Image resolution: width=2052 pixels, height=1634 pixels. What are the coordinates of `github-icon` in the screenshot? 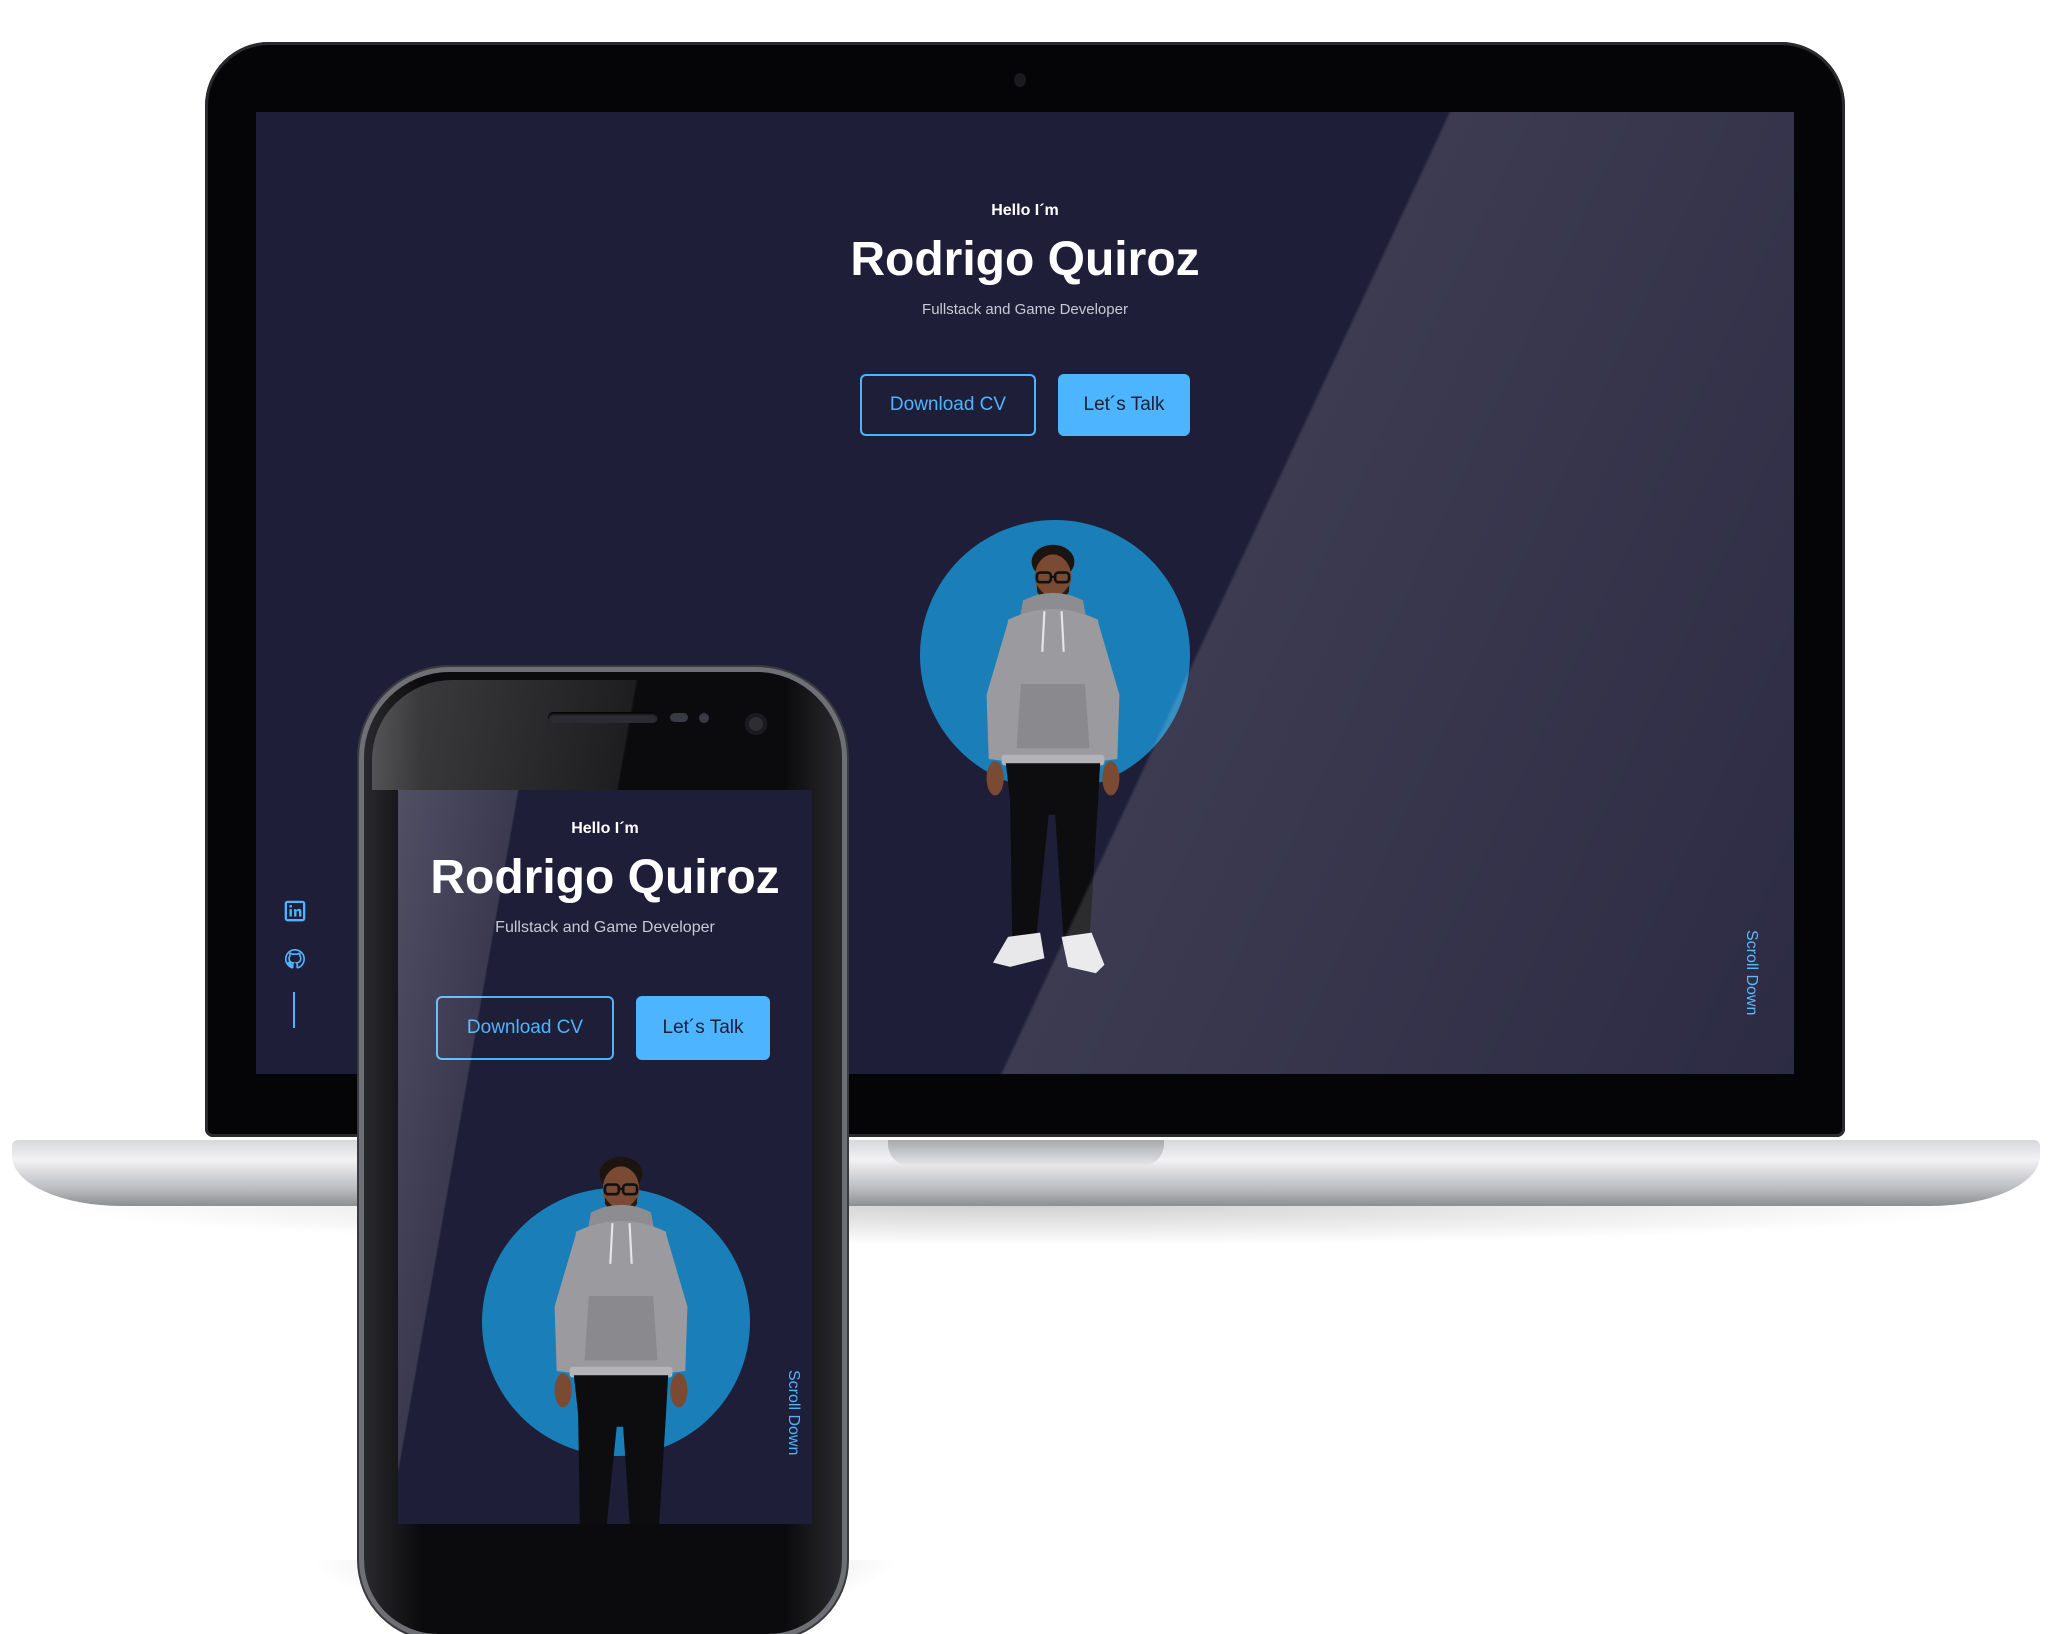 It's located at (295, 959).